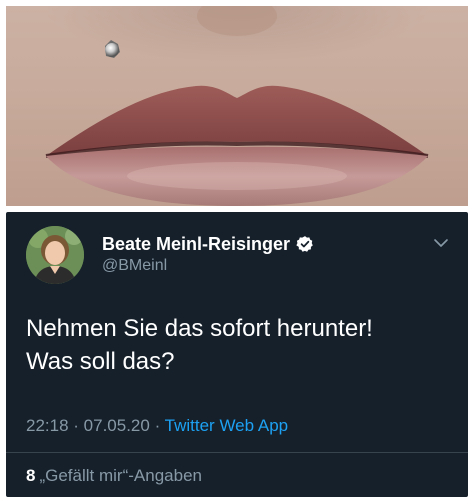 The height and width of the screenshot is (503, 474). Describe the element at coordinates (120, 475) in the screenshot. I see `likes-label: „Gefällt mir“-Angaben` at that location.